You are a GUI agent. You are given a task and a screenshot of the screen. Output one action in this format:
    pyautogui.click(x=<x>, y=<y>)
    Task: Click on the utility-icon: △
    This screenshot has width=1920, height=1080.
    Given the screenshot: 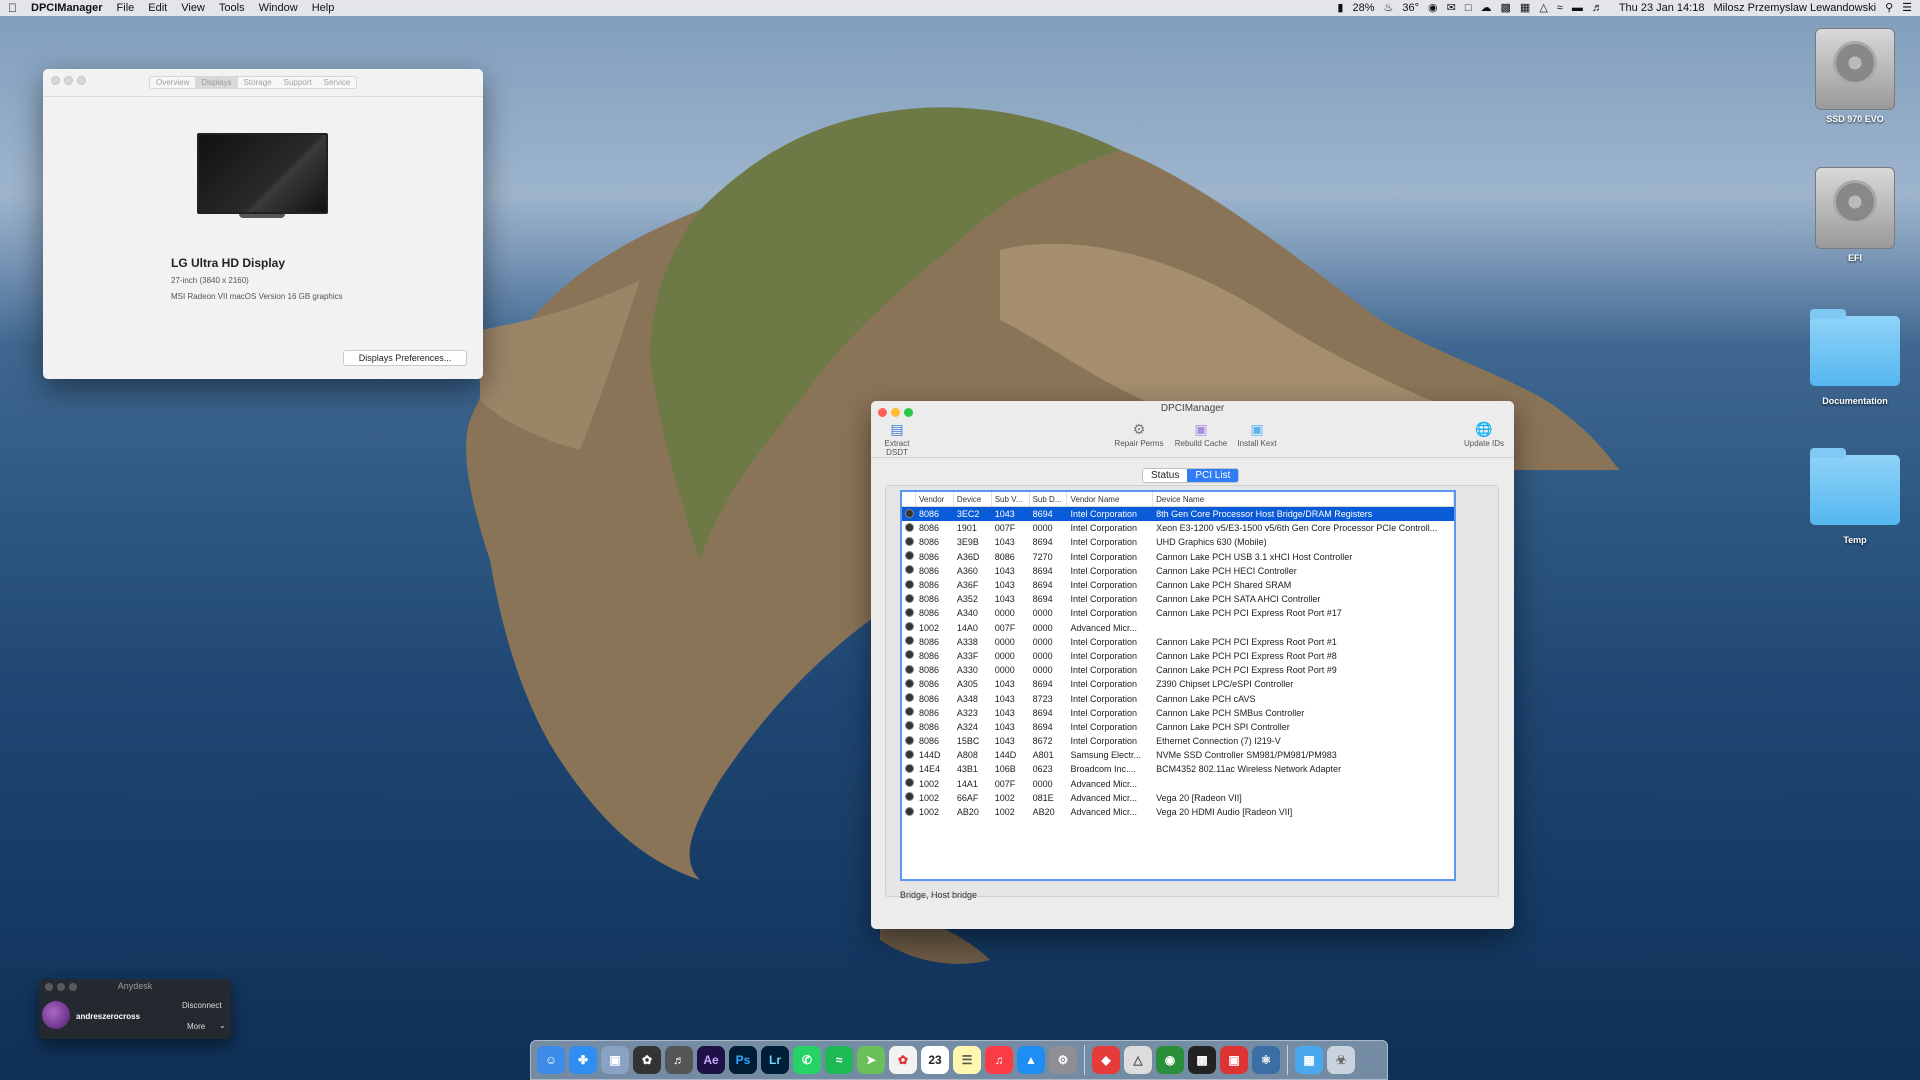 What is the action you would take?
    pyautogui.click(x=1138, y=1060)
    